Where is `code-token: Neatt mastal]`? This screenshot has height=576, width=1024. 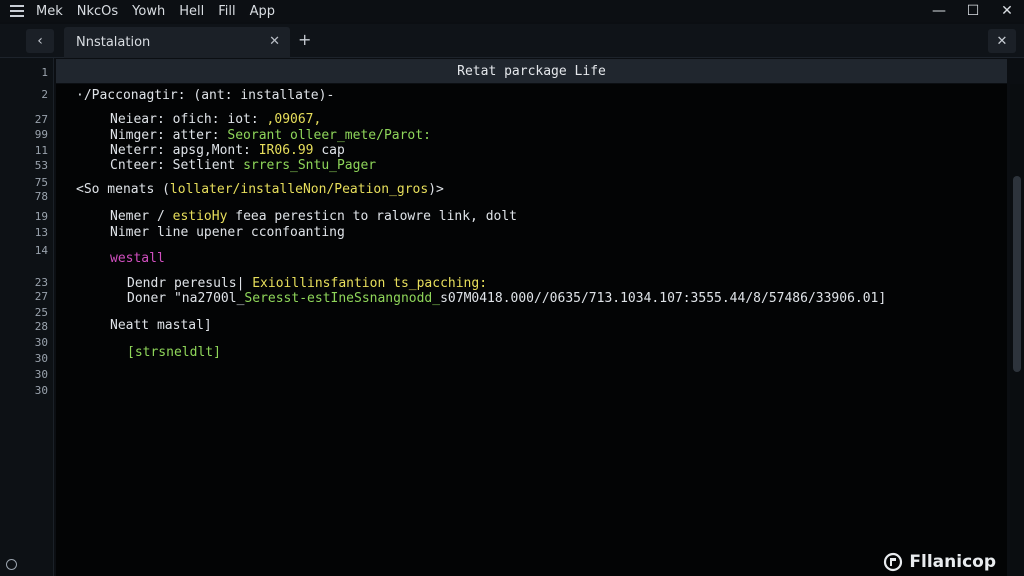
code-token: Neatt mastal] is located at coordinates (161, 325).